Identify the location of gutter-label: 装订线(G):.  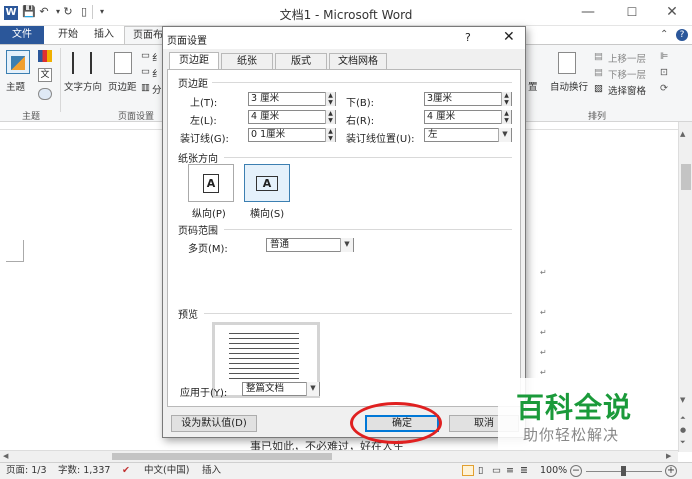
(204, 139).